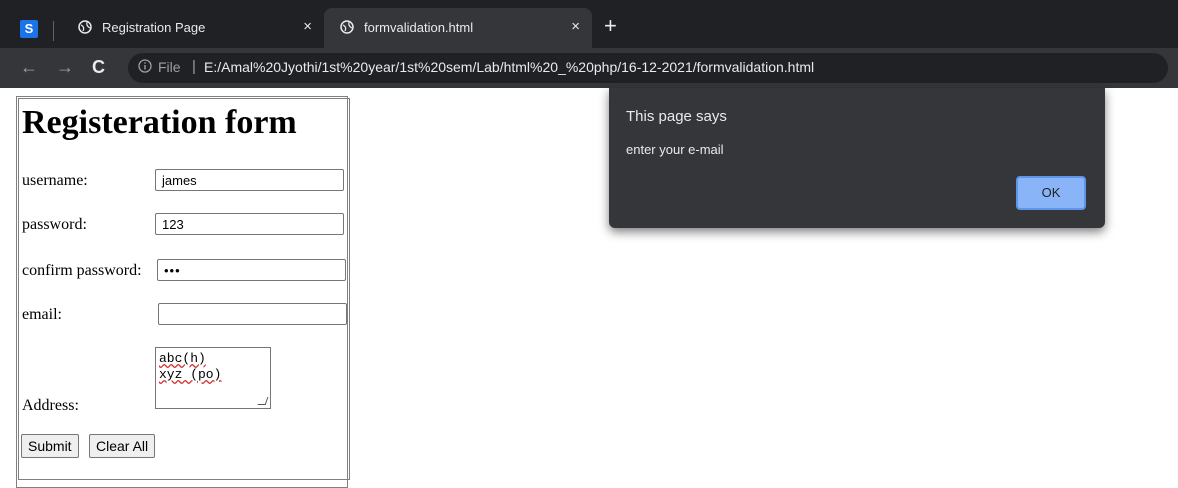 This screenshot has height=488, width=1178. What do you see at coordinates (50, 405) in the screenshot?
I see `address-label: Address:` at bounding box center [50, 405].